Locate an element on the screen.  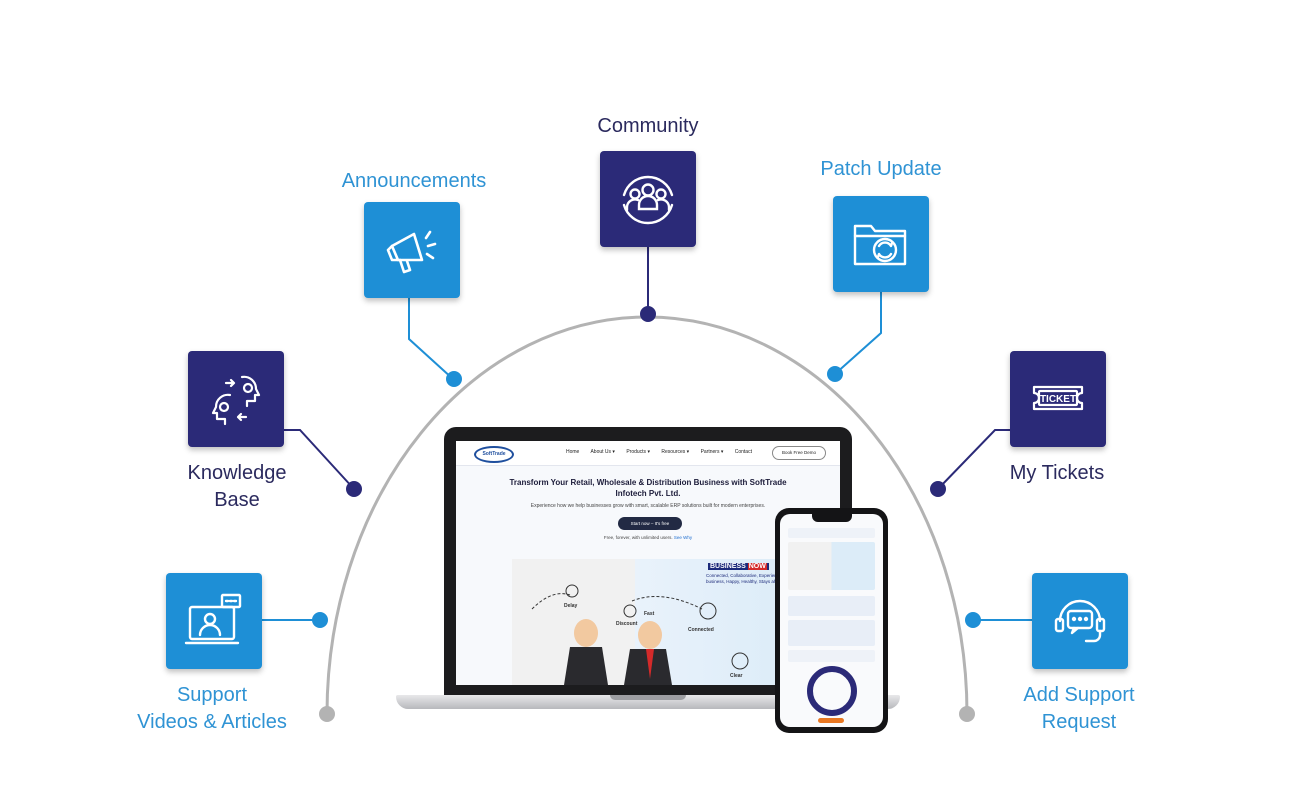
megaphone-icon is located at coordinates (411, 252).